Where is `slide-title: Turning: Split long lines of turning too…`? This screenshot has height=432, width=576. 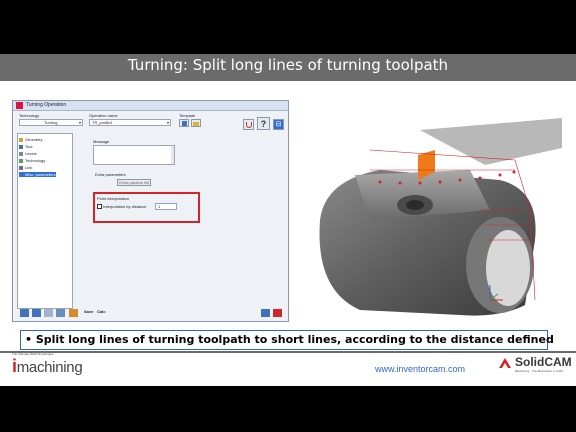 slide-title: Turning: Split long lines of turning too… is located at coordinates (288, 65).